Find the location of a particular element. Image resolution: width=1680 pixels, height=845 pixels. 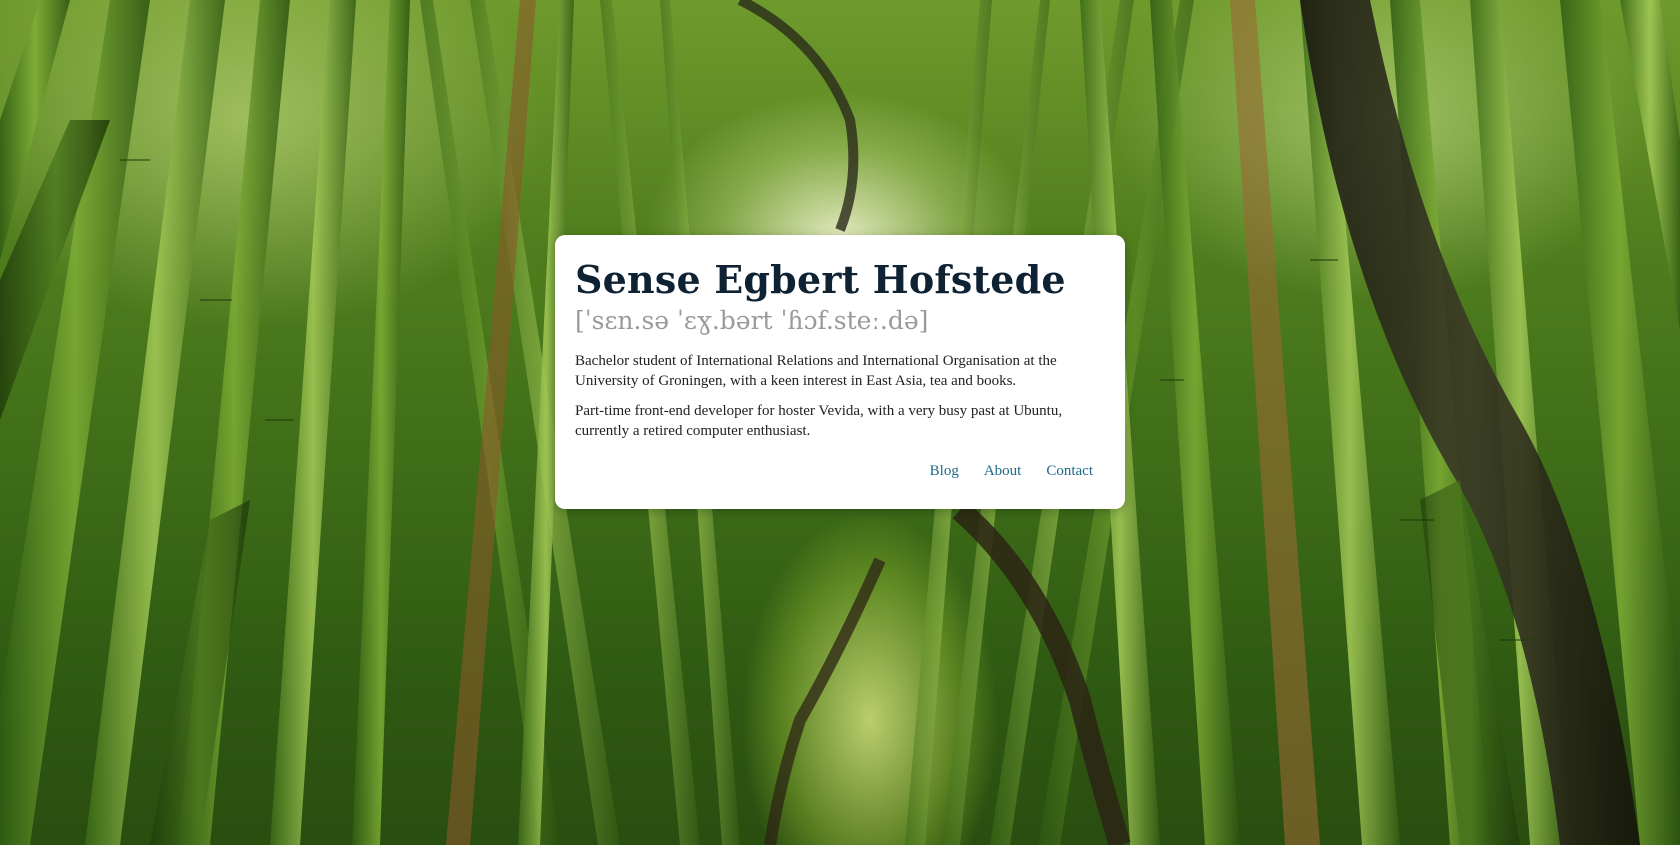

nav-link-blog: Blog is located at coordinates (944, 471).